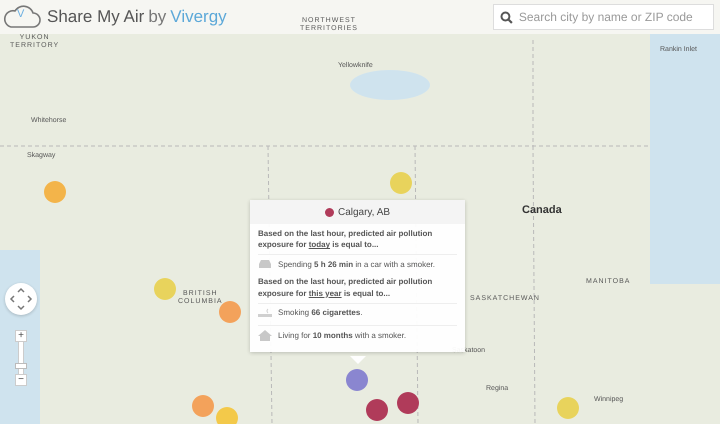  I want to click on logo-letter: V, so click(20, 14).